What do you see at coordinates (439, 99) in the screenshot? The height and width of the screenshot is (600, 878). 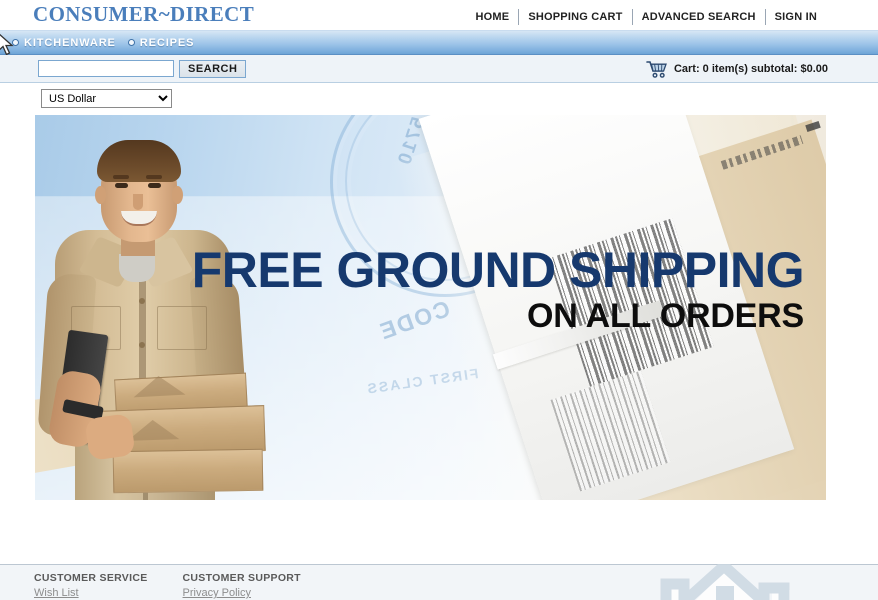 I see `currency-row: US Dollar` at bounding box center [439, 99].